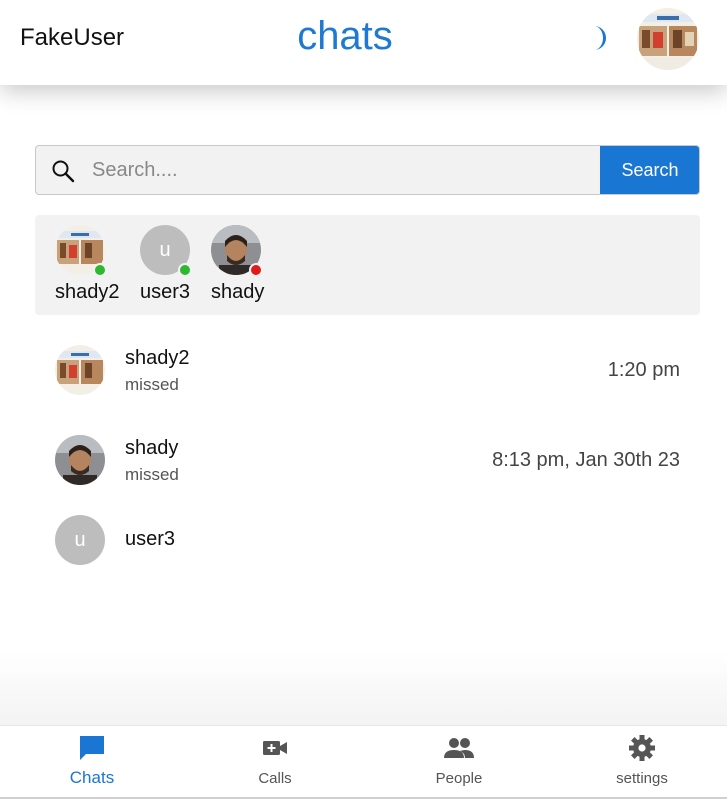 Image resolution: width=727 pixels, height=799 pixels. I want to click on search-bar: Search, so click(367, 170).